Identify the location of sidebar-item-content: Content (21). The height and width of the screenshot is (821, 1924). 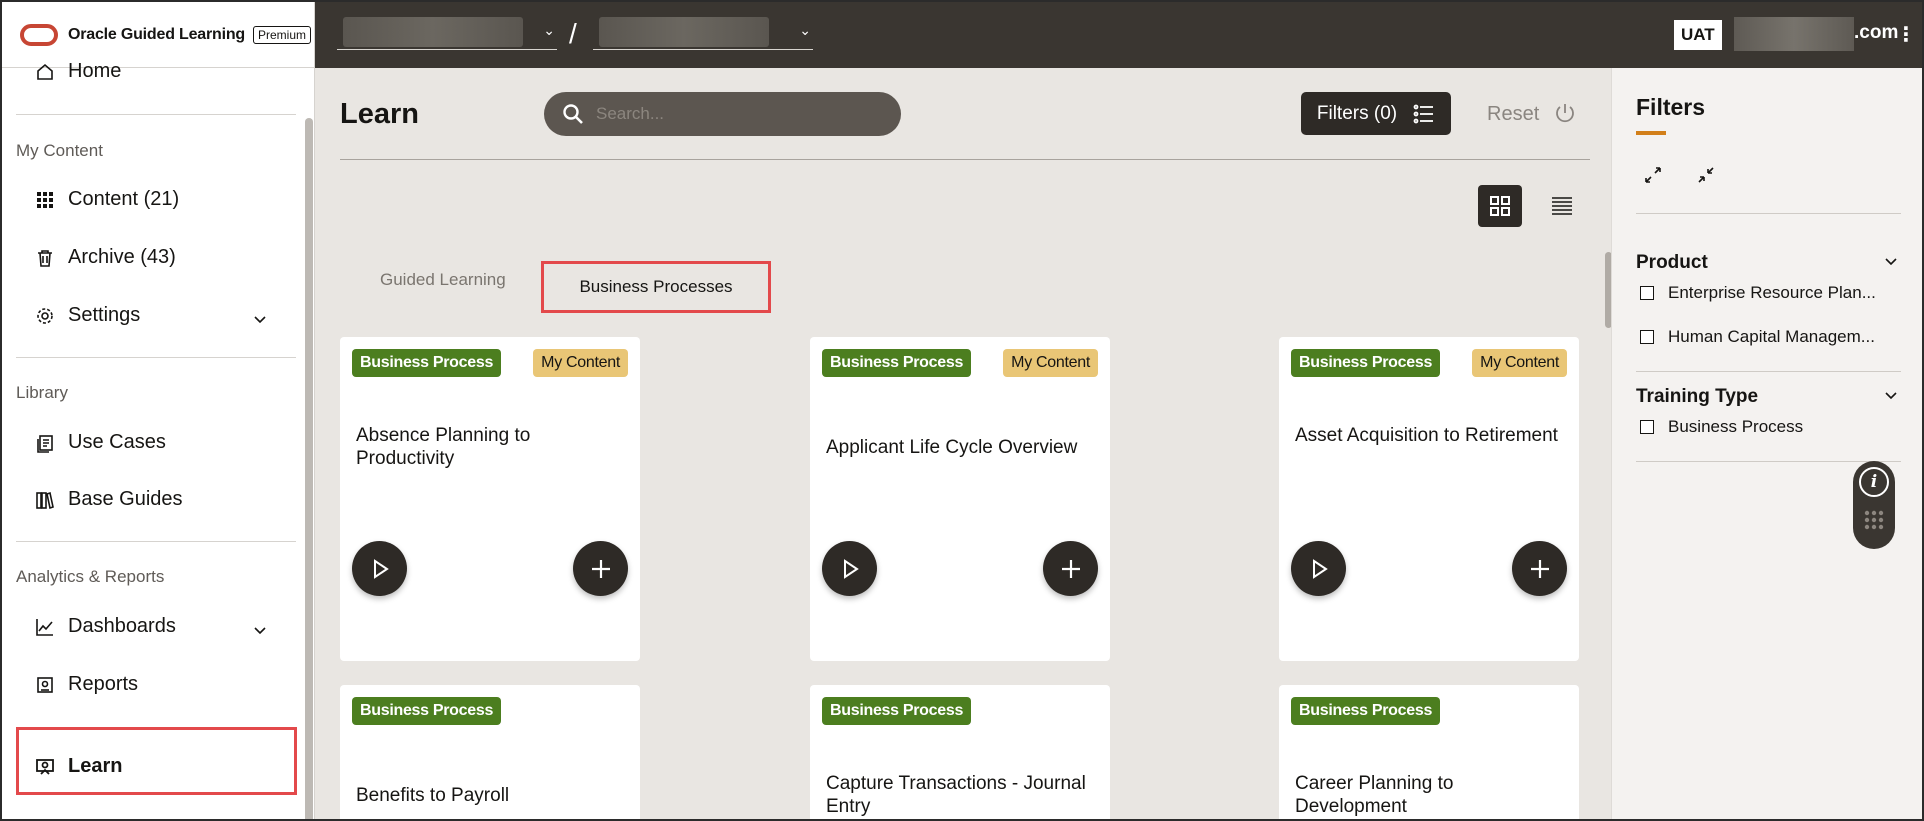
(106, 199).